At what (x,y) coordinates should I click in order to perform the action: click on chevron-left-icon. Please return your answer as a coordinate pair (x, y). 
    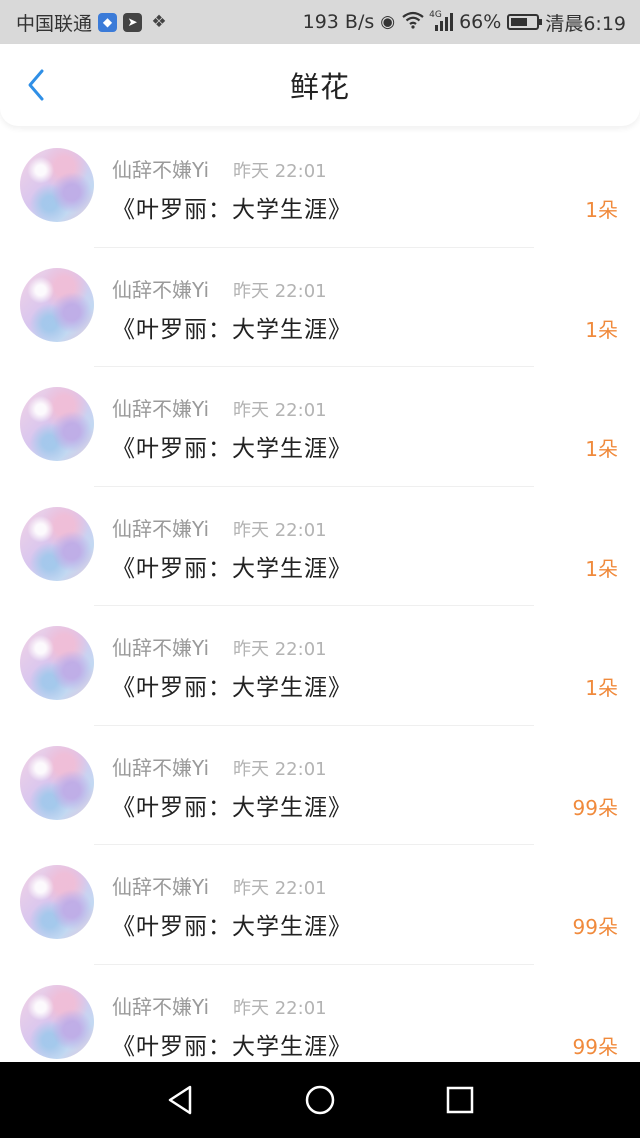
    Looking at the image, I should click on (36, 85).